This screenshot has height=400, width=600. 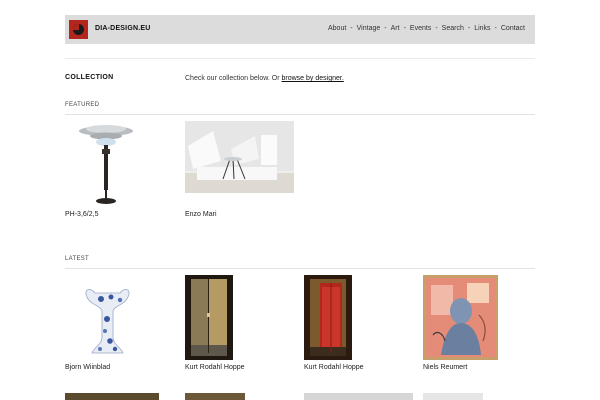 I want to click on nav-item-events: Events, so click(x=420, y=28).